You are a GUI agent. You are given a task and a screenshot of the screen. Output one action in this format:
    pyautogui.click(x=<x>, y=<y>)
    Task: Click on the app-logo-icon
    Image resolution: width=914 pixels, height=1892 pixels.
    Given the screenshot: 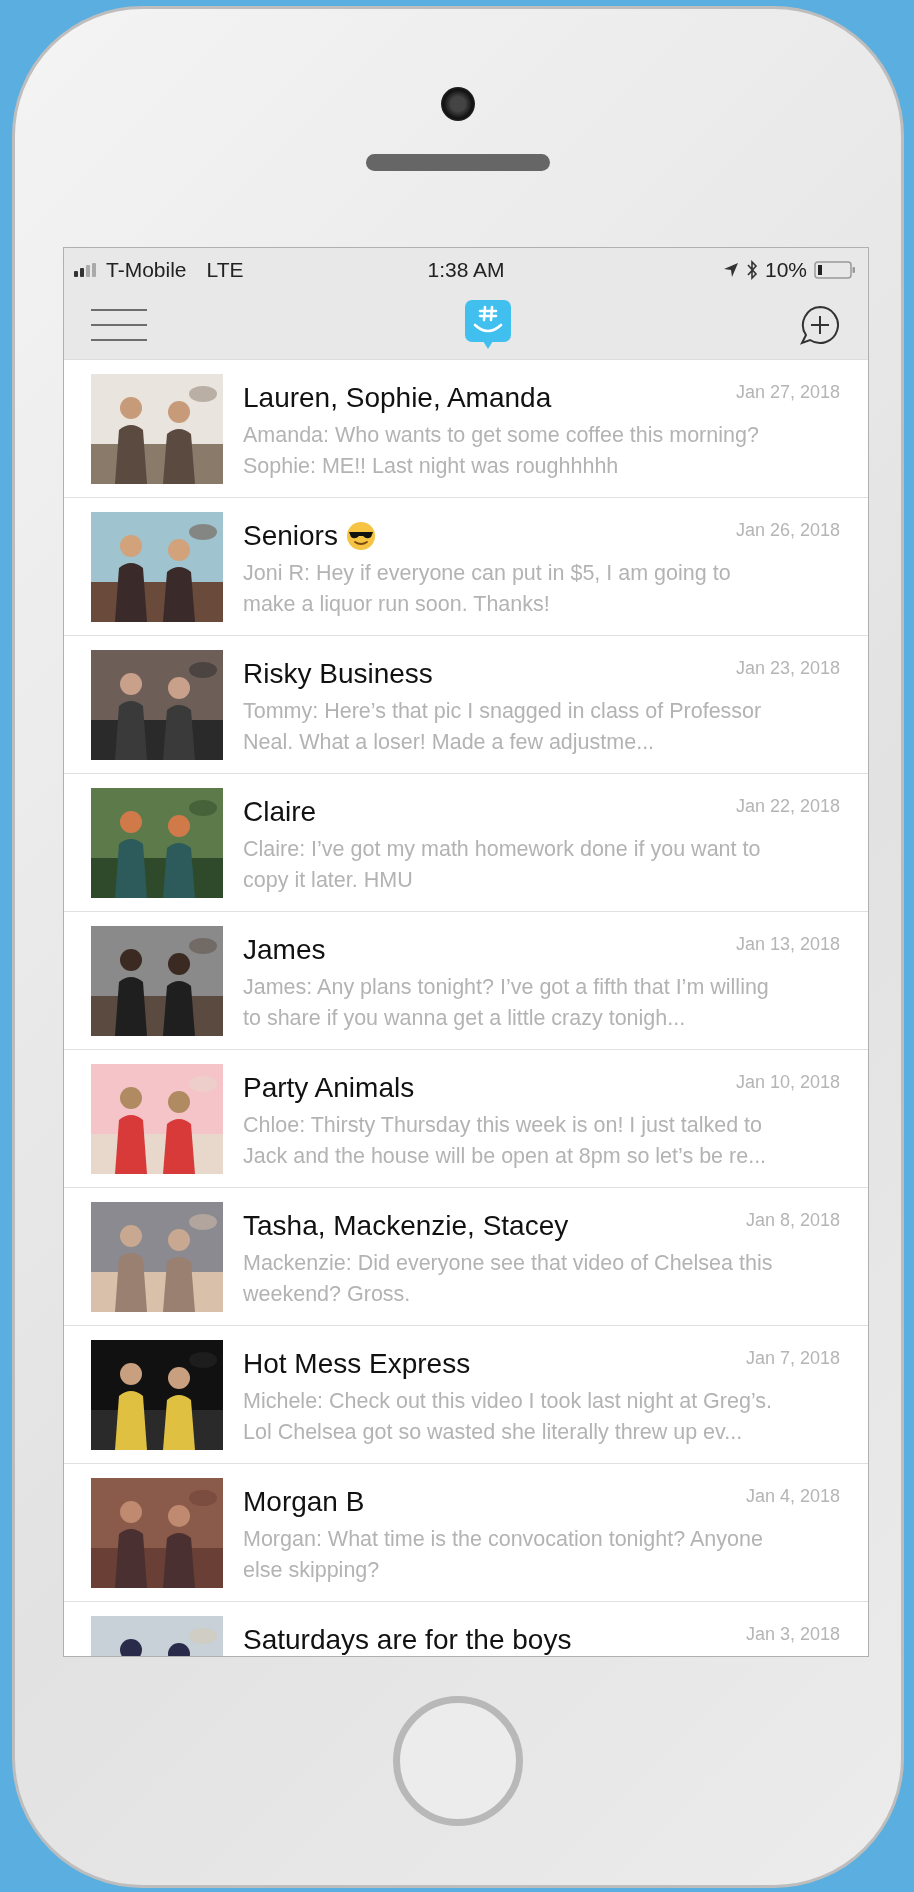 What is the action you would take?
    pyautogui.click(x=487, y=325)
    